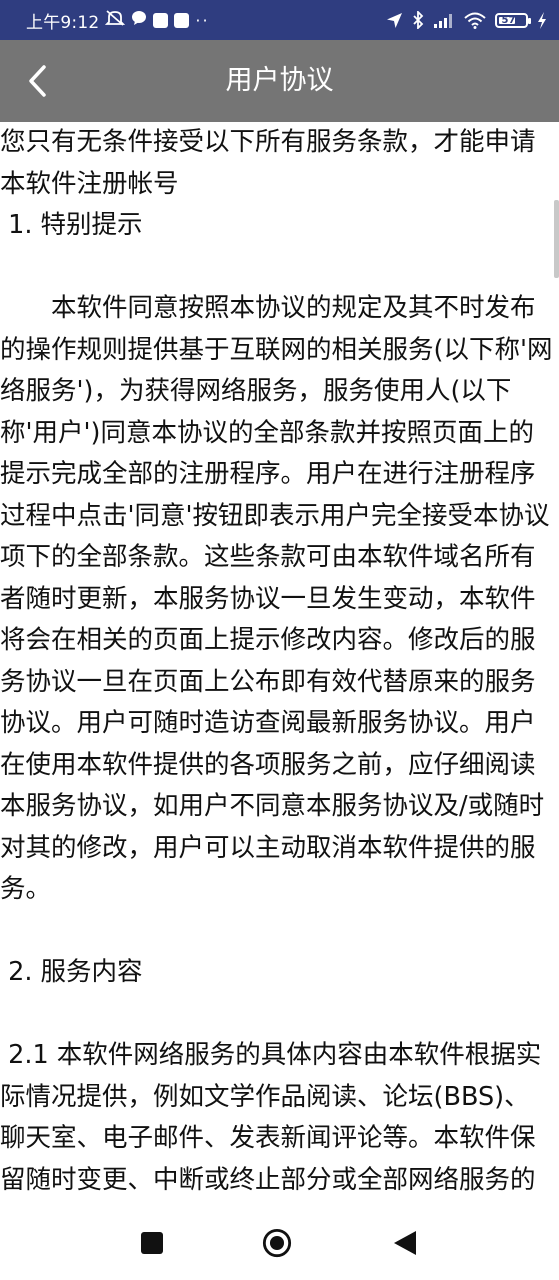 This screenshot has width=559, height=1280. I want to click on more-notifications-icon: ··, so click(202, 20).